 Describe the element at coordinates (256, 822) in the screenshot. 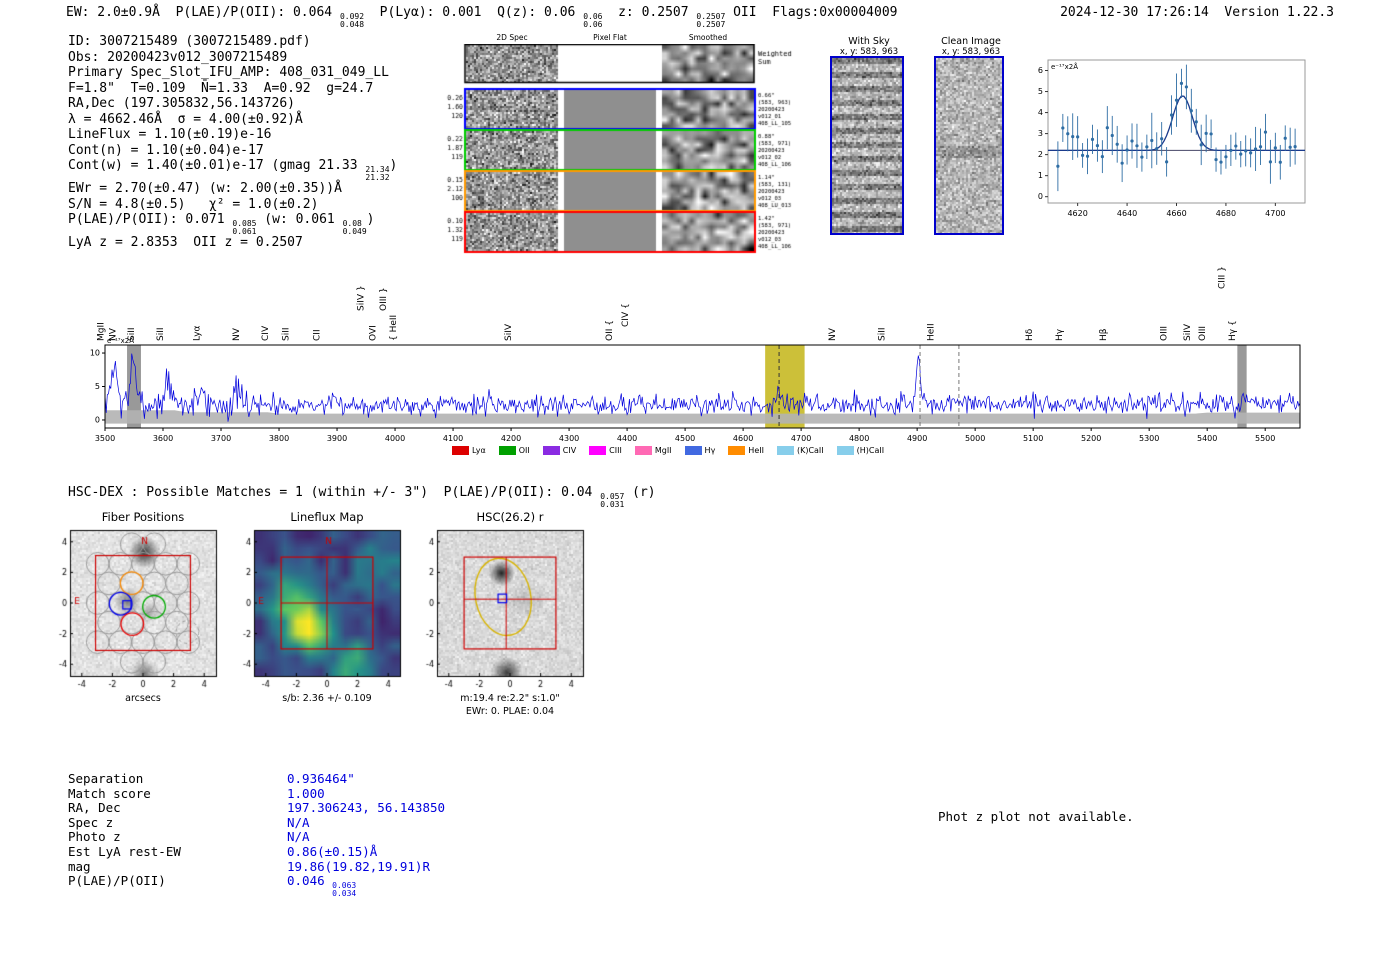

I see `match-table-row: Spec z N/A` at that location.